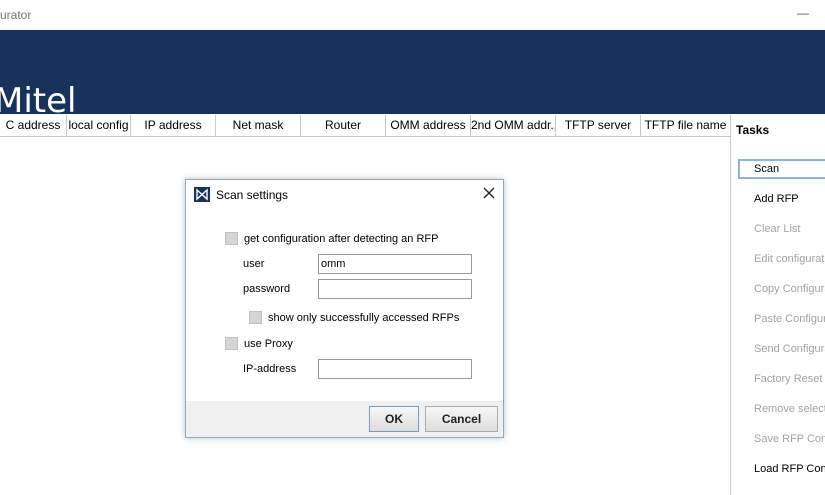  I want to click on task-load-rfp-config: Load RFP Conf, so click(789, 469).